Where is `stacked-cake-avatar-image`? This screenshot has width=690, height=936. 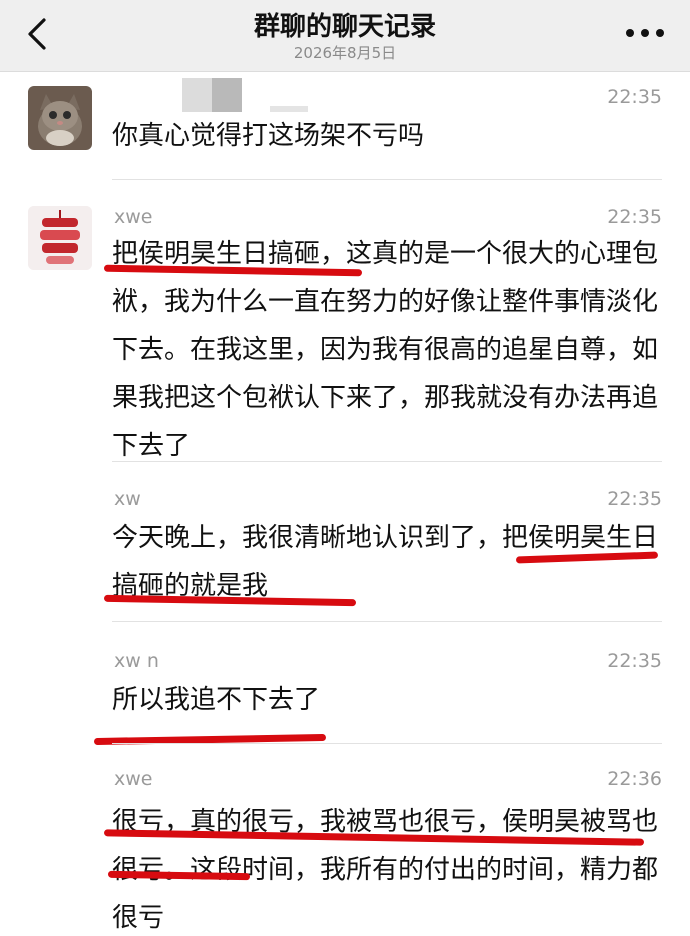 stacked-cake-avatar-image is located at coordinates (60, 238).